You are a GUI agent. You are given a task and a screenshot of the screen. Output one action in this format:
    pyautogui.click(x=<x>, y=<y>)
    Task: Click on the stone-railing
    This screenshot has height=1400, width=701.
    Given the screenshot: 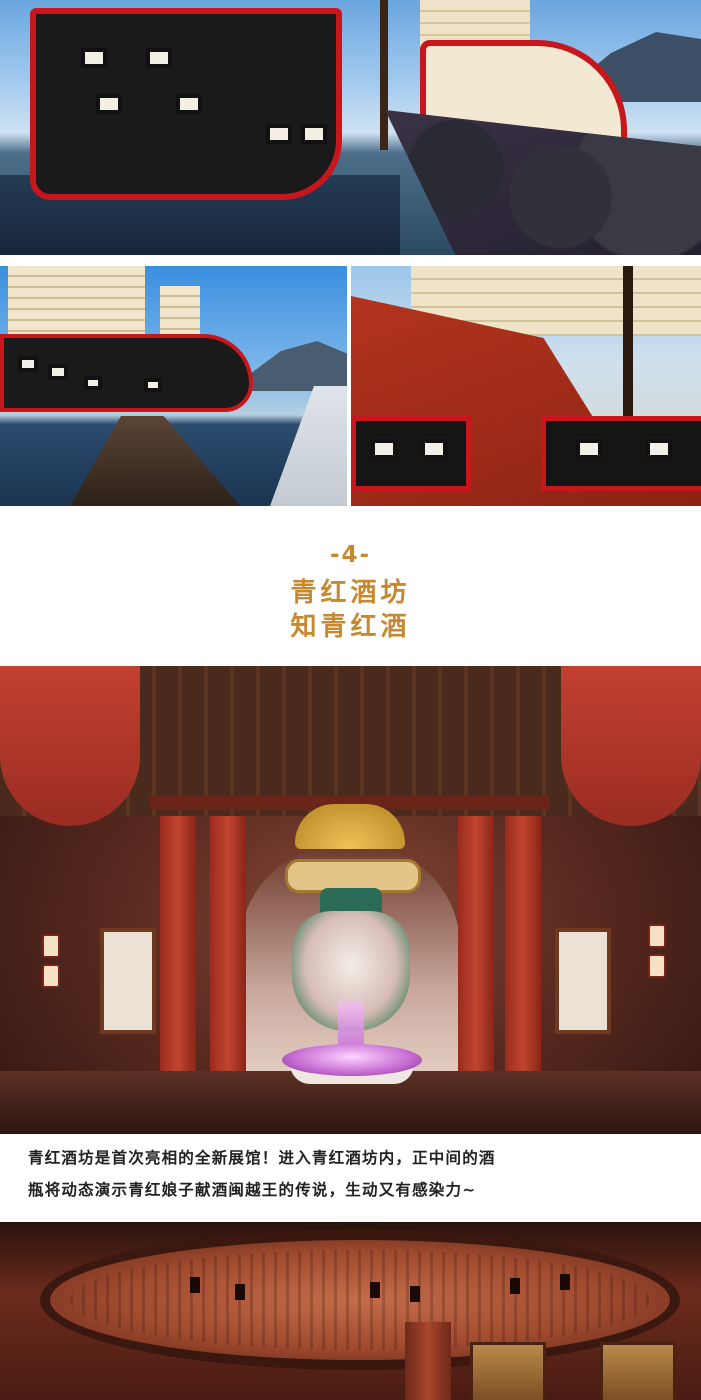 What is the action you would take?
    pyautogui.click(x=308, y=446)
    